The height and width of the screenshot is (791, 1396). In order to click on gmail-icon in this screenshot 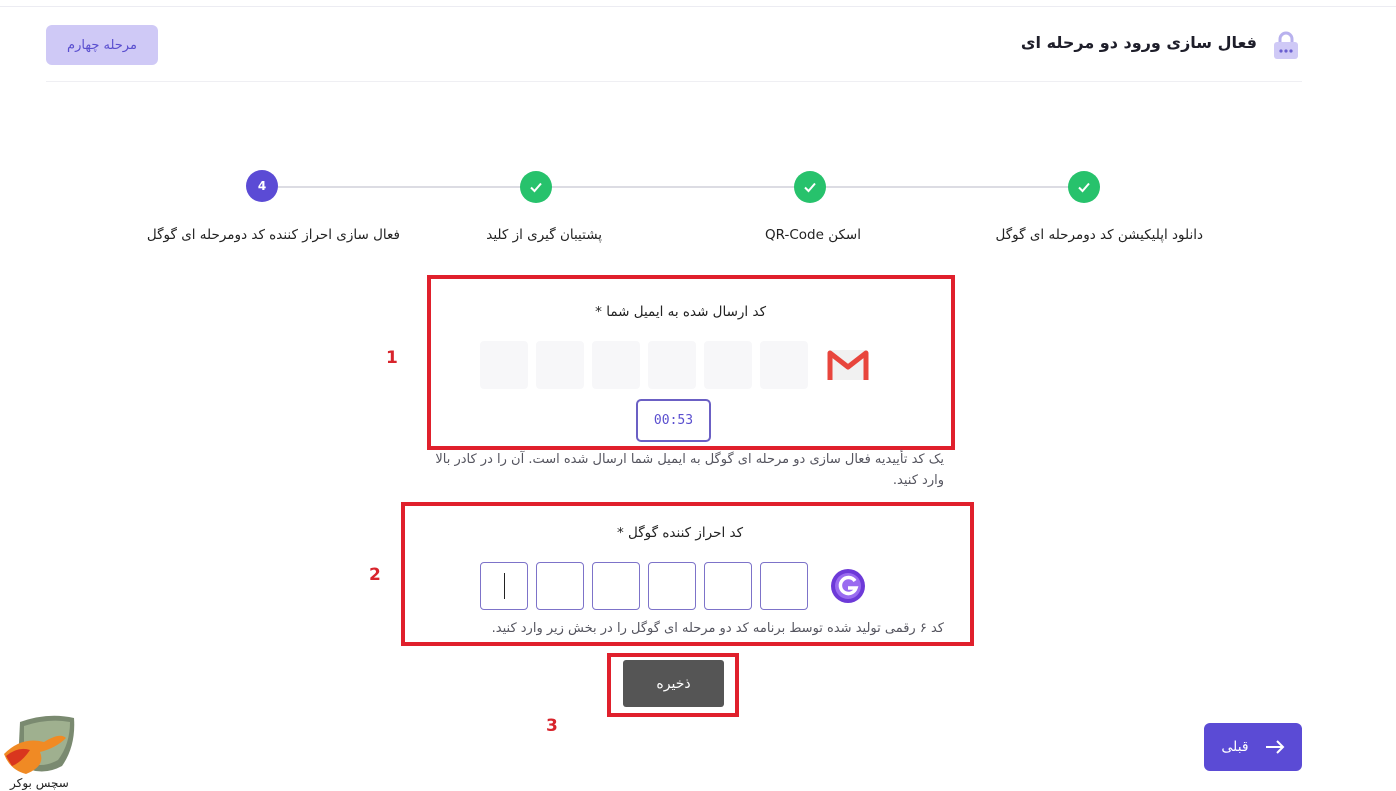, I will do `click(848, 365)`.